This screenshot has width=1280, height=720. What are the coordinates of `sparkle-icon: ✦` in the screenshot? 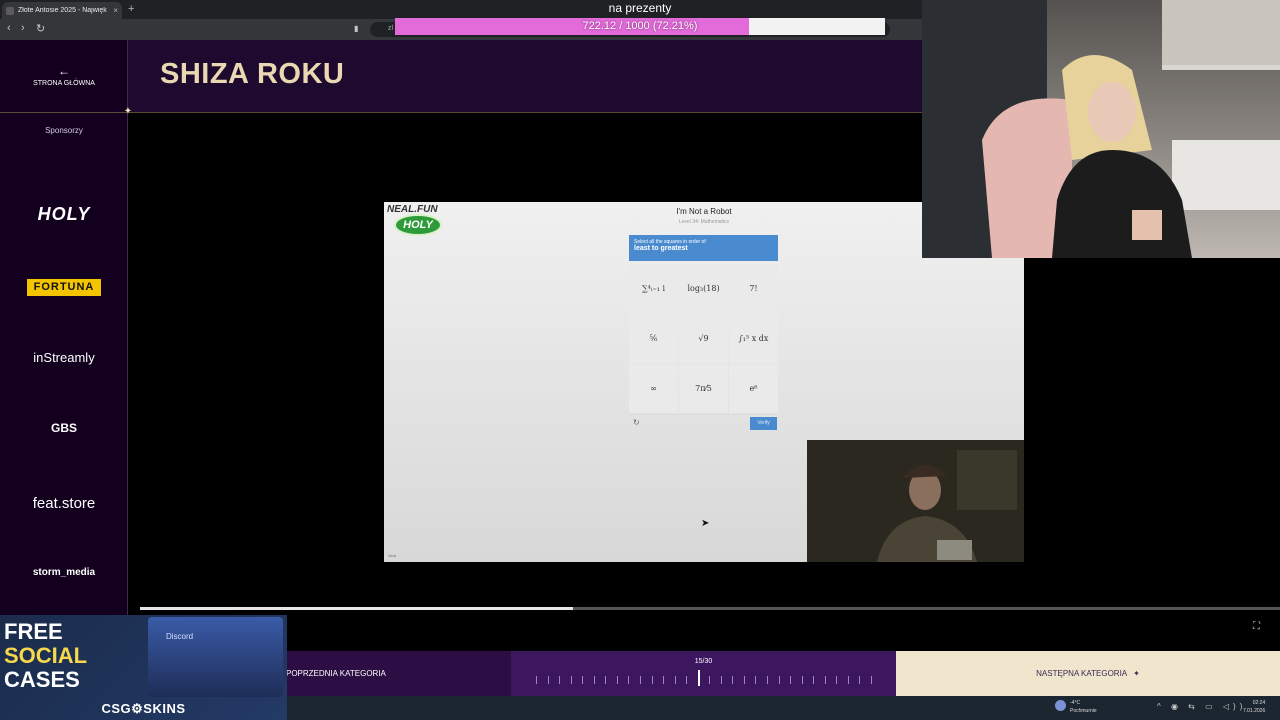 It's located at (128, 111).